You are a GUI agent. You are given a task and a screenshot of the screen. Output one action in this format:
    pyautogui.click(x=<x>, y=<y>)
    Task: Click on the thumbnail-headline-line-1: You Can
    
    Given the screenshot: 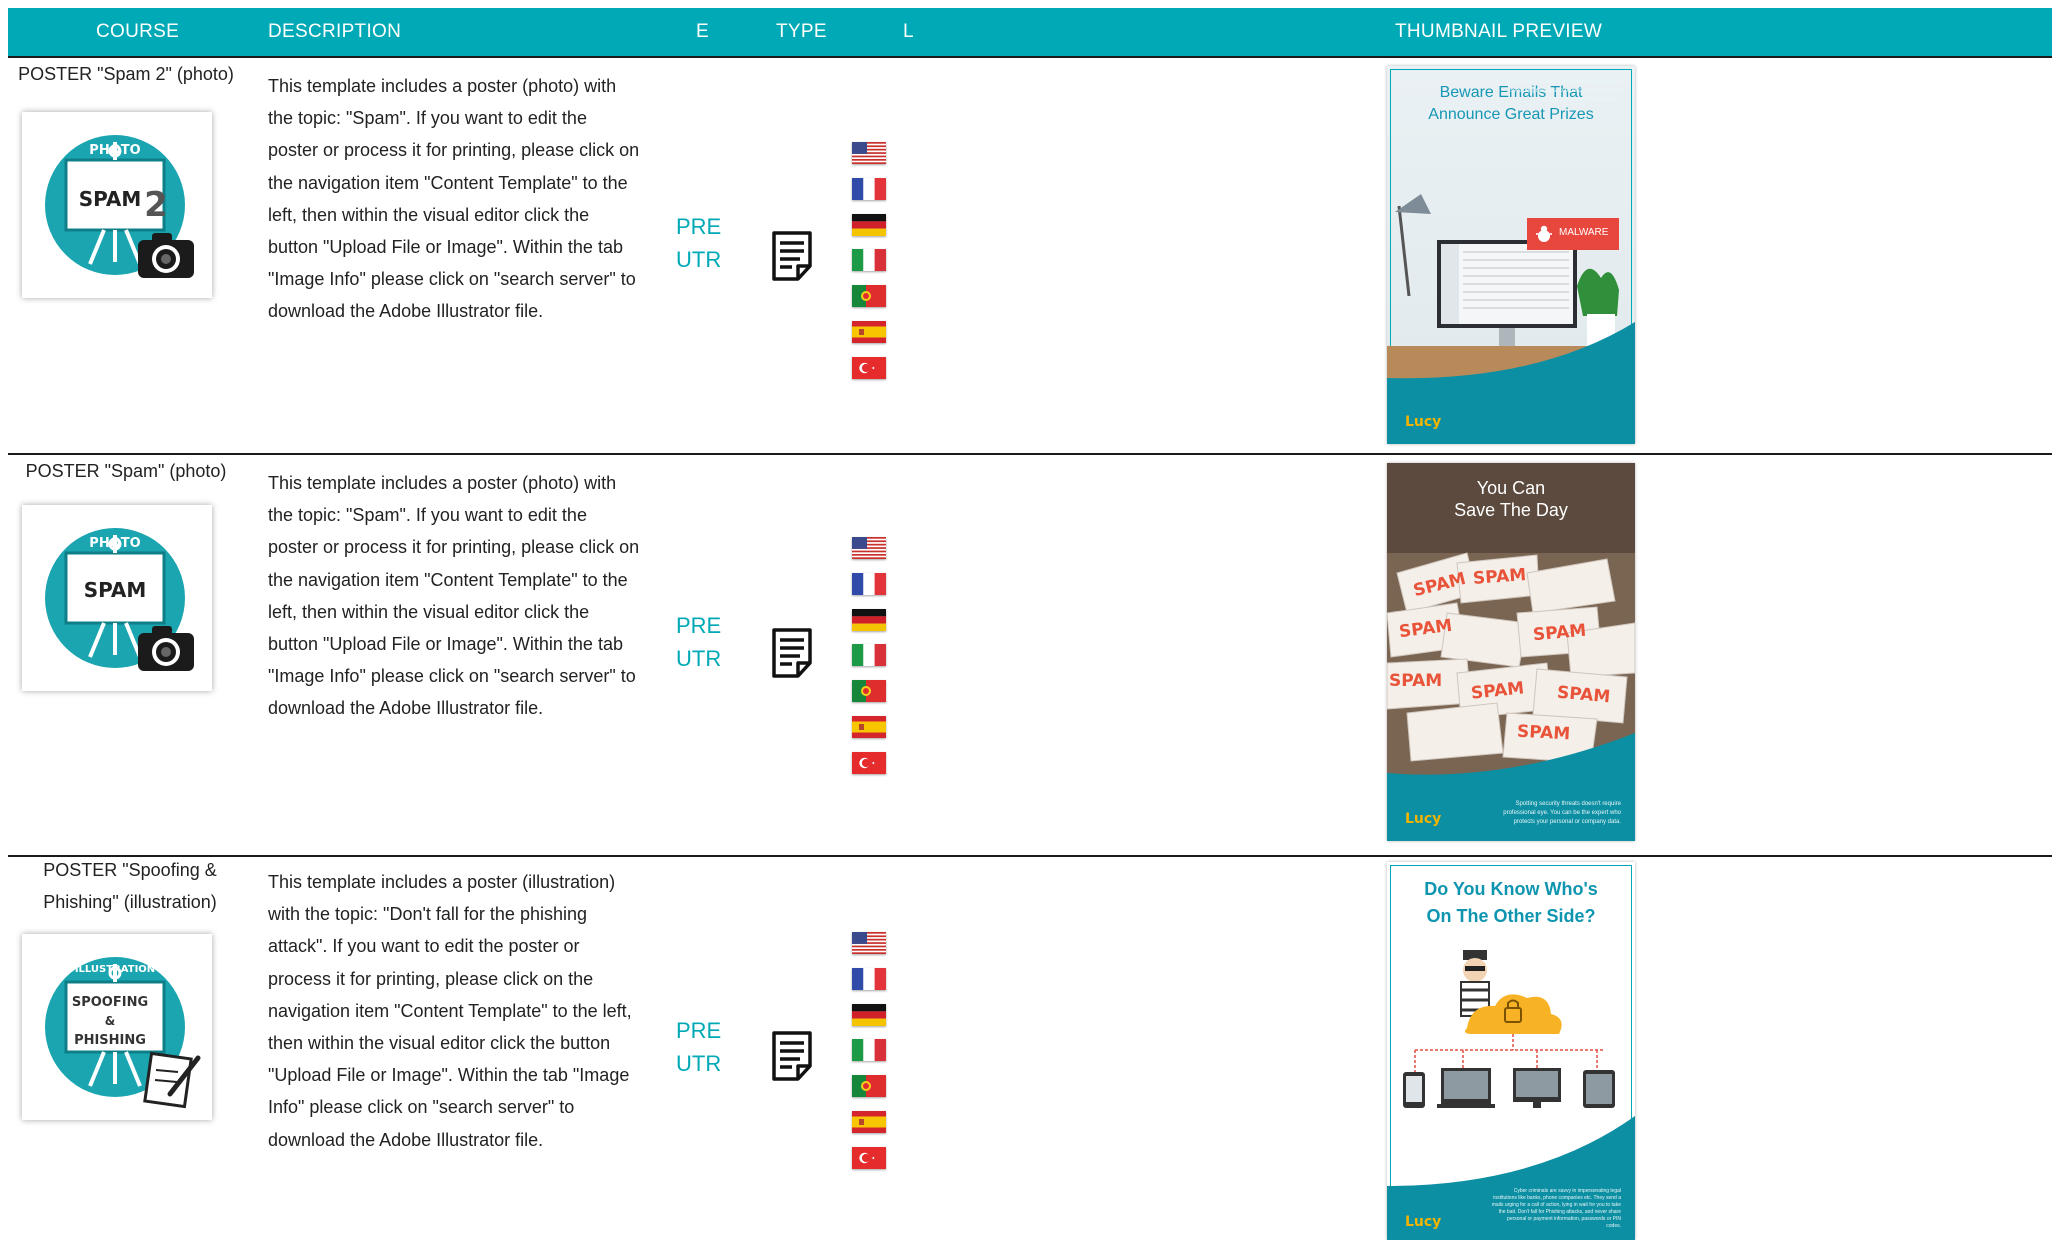 What is the action you would take?
    pyautogui.click(x=1511, y=488)
    